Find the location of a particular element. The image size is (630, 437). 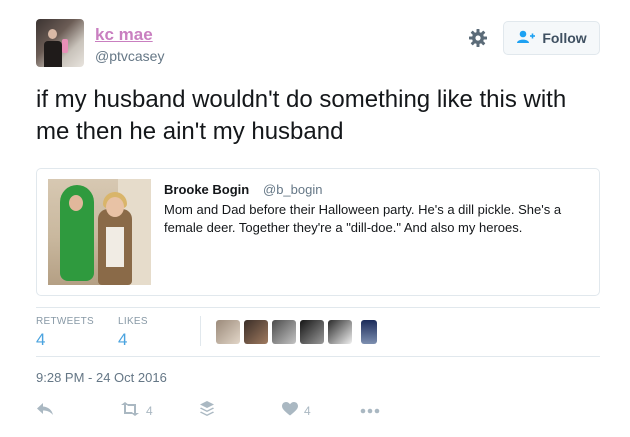

retweet-count: 4 is located at coordinates (149, 410).